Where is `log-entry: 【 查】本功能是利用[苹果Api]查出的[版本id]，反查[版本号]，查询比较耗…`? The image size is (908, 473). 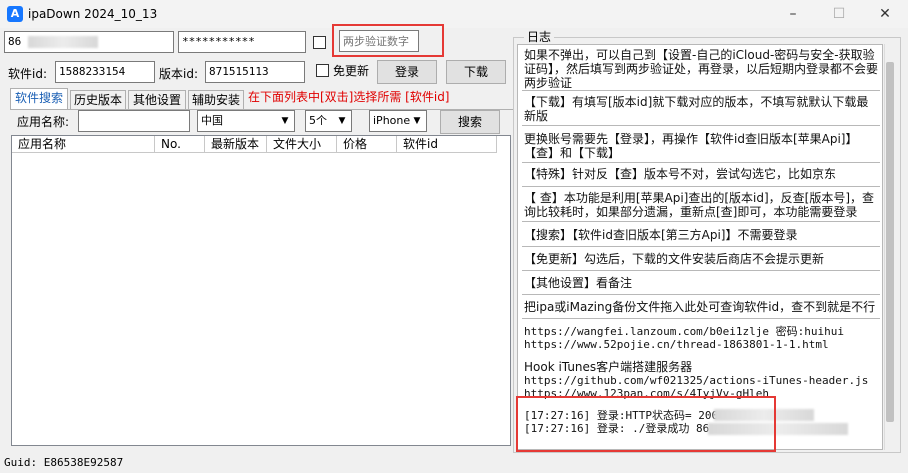 log-entry: 【 查】本功能是利用[苹果Api]查出的[版本id]，反查[版本号]，查询比较耗… is located at coordinates (699, 205).